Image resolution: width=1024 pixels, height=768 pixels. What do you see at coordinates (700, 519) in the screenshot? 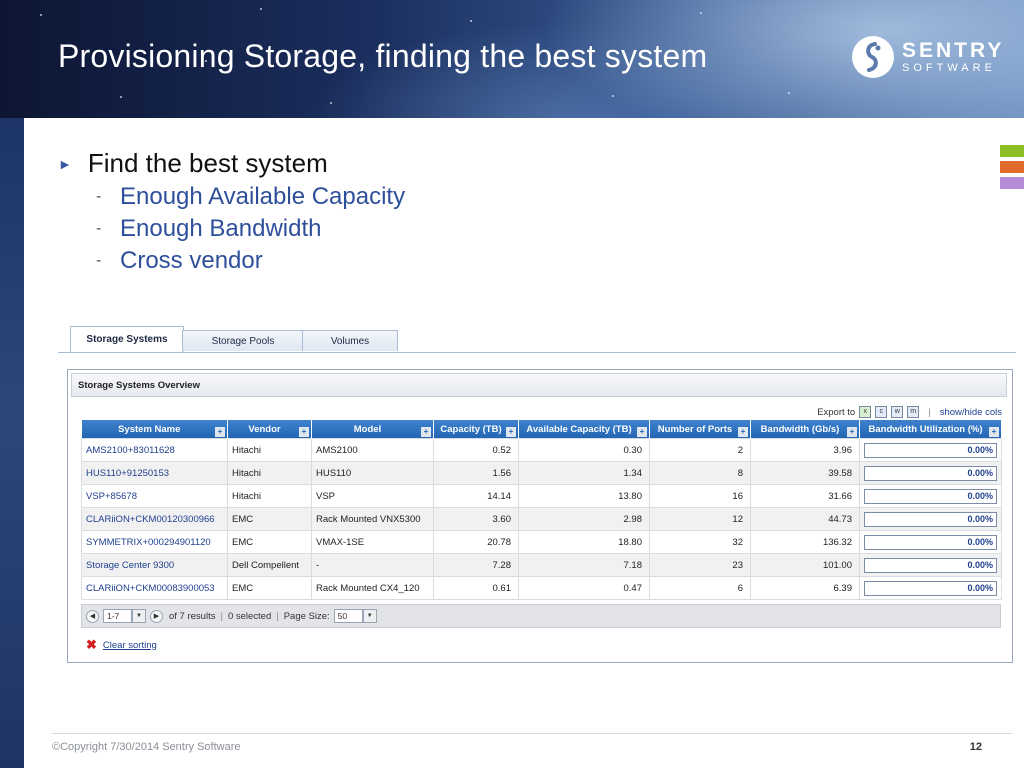
I see `table-cell: 12` at bounding box center [700, 519].